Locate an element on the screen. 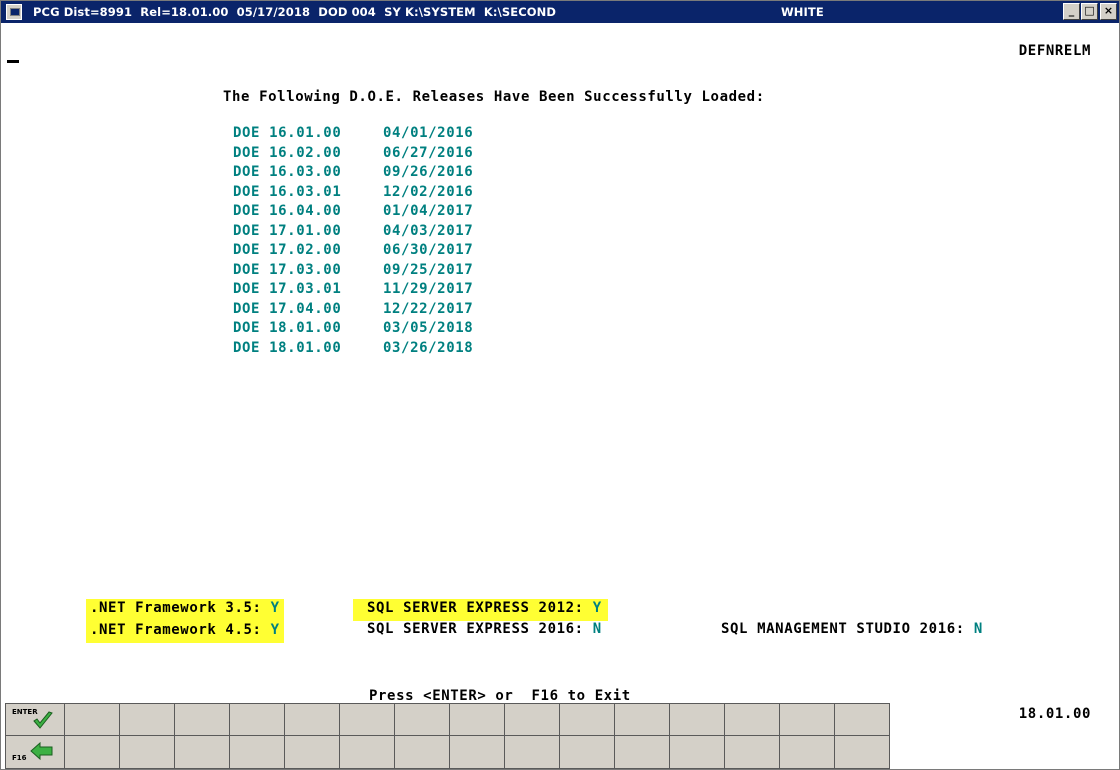 Image resolution: width=1120 pixels, height=770 pixels. function-key-row: F16 is located at coordinates (447, 752).